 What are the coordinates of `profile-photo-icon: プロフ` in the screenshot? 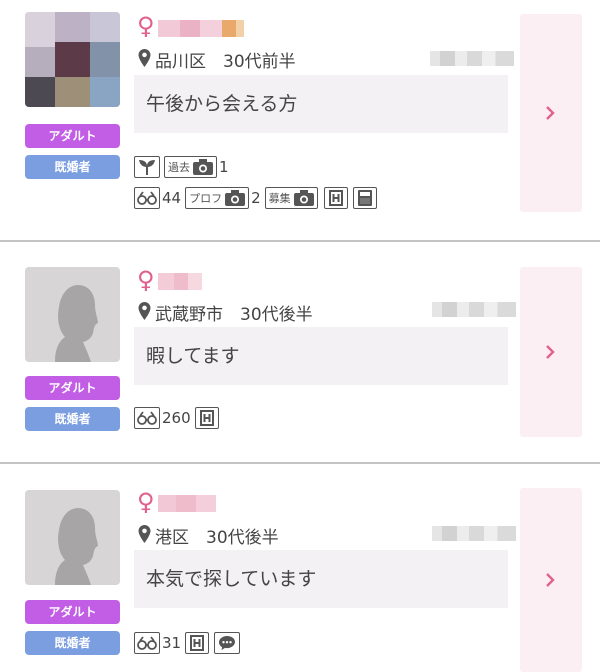 It's located at (217, 198).